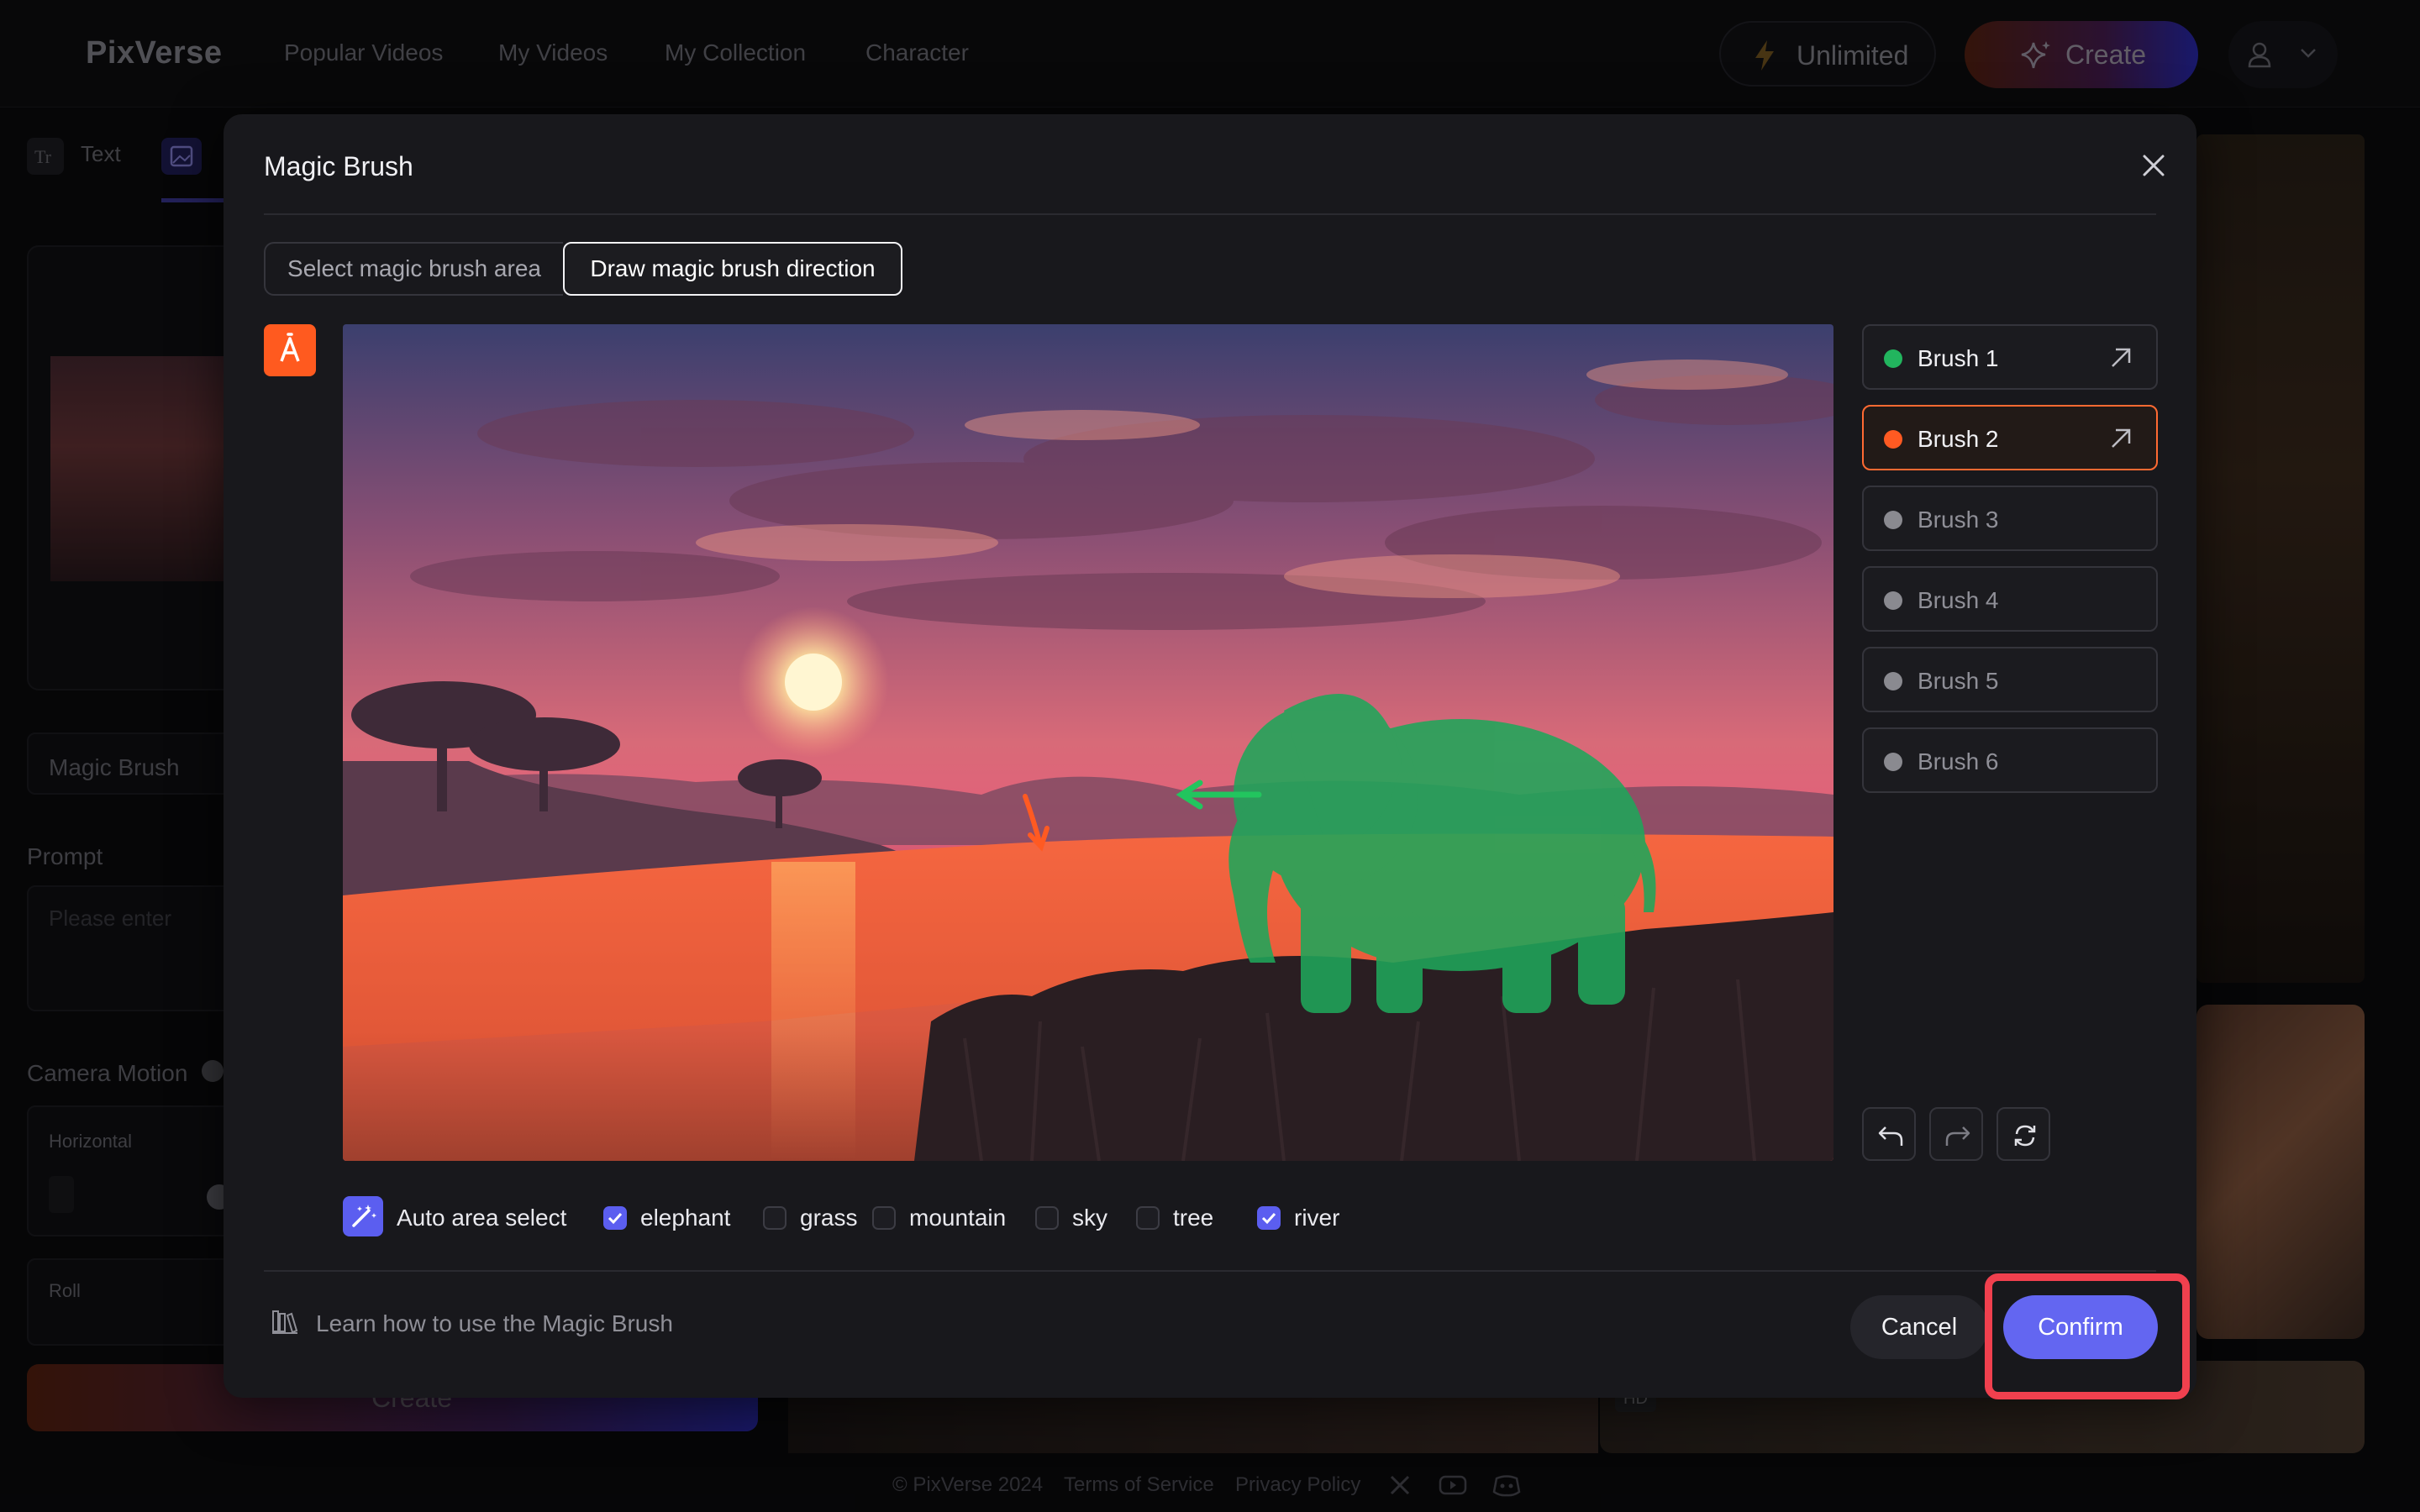 Image resolution: width=2420 pixels, height=1512 pixels. I want to click on brush-label: Brush 5, so click(1959, 681).